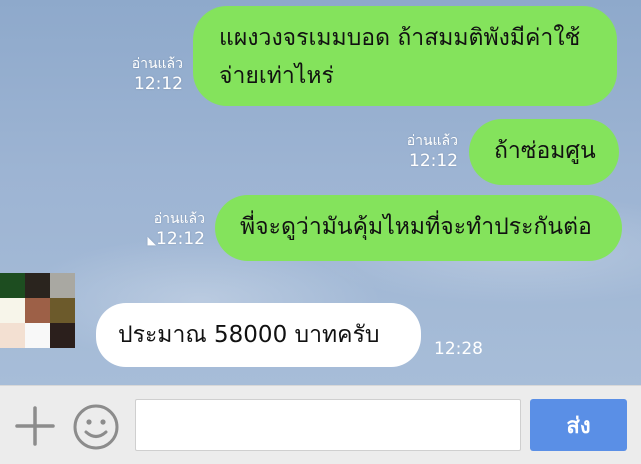 The height and width of the screenshot is (464, 641). I want to click on message-text: ถ้าซ่อมศูน, so click(545, 151).